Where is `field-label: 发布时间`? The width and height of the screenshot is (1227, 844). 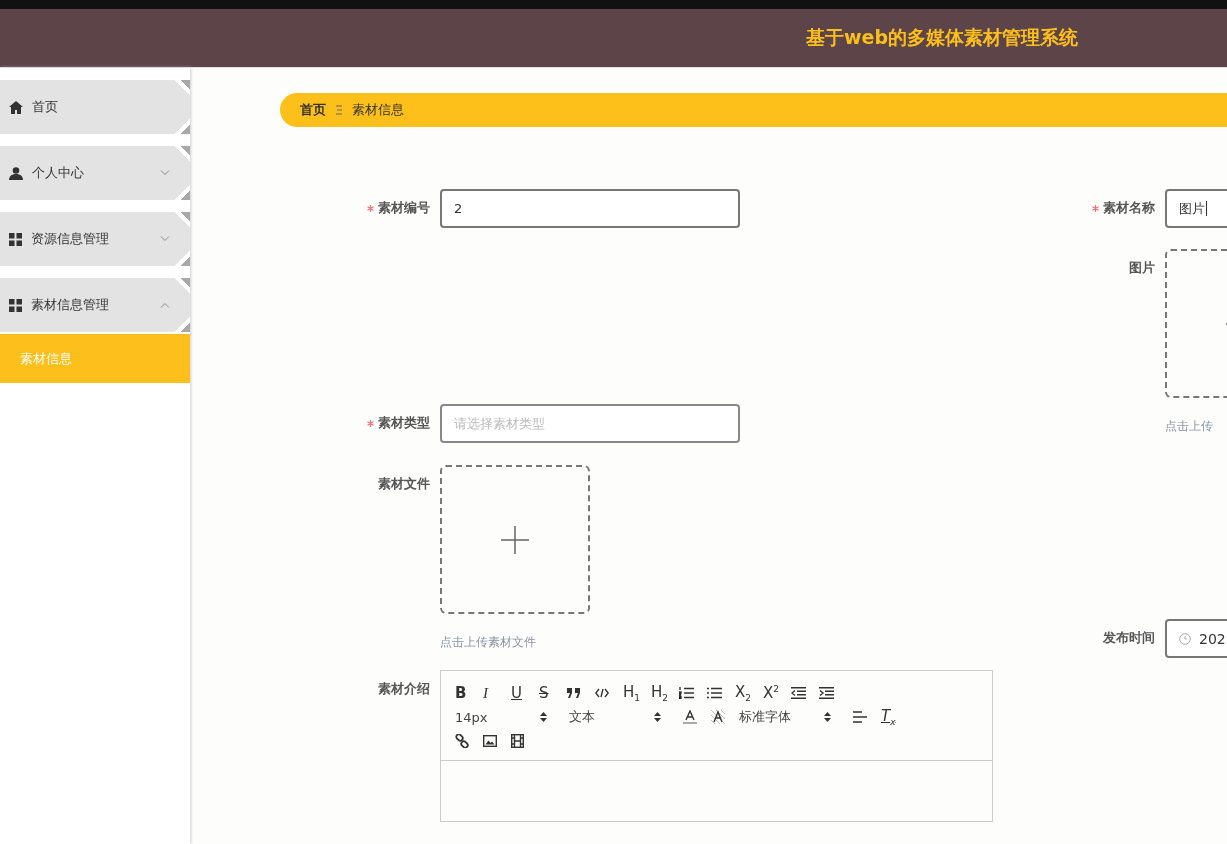
field-label: 发布时间 is located at coordinates (1129, 638).